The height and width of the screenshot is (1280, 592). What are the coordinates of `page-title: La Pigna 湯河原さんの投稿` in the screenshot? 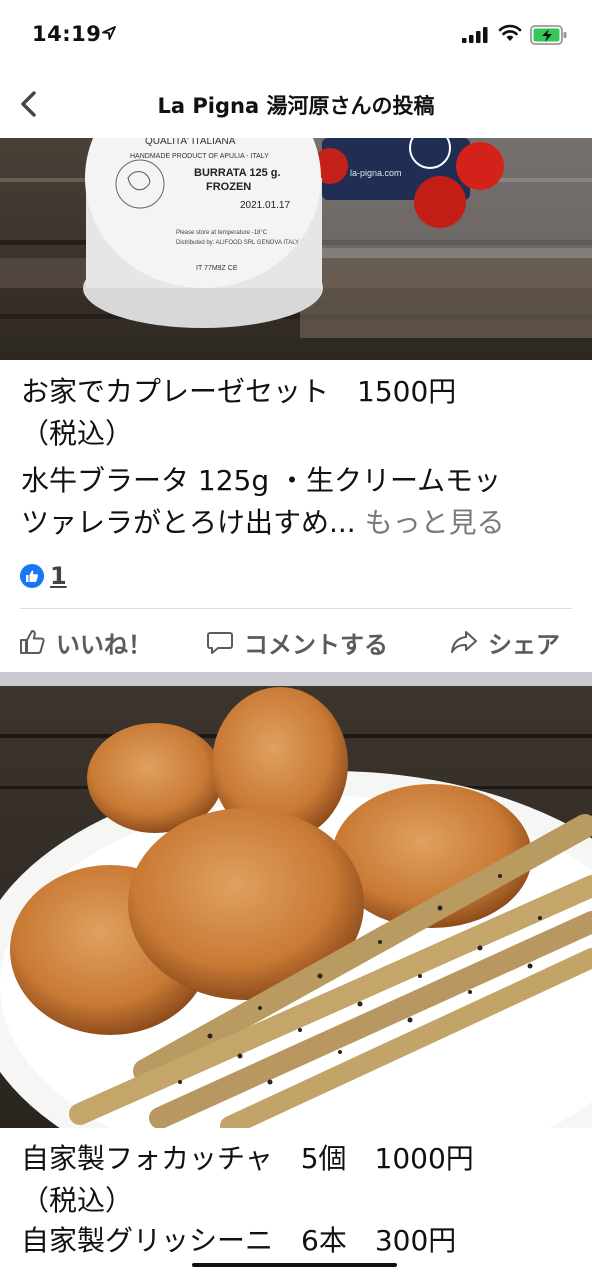 It's located at (296, 106).